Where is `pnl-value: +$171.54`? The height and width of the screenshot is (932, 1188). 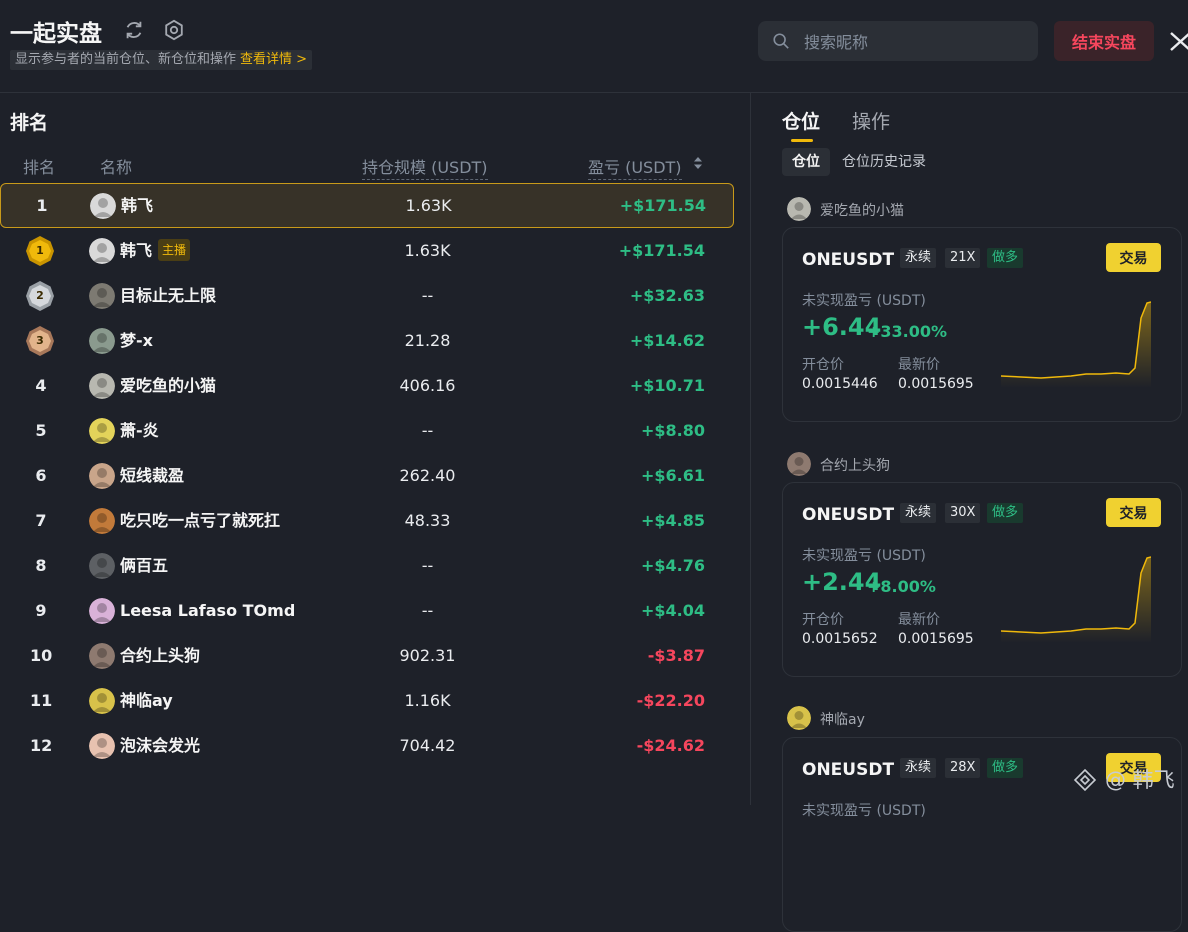 pnl-value: +$171.54 is located at coordinates (662, 205).